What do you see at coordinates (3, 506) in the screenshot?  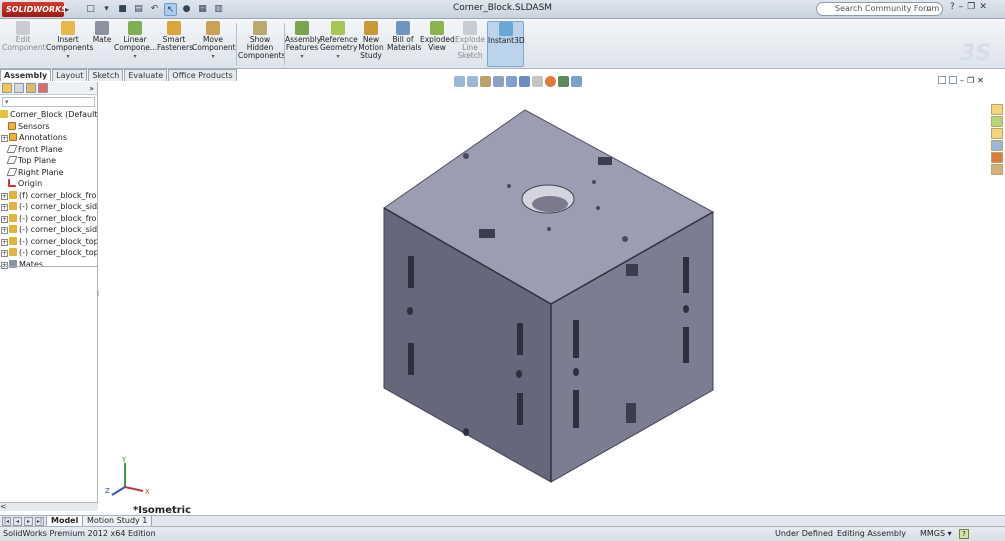 I see `scroll-left-icon: <` at bounding box center [3, 506].